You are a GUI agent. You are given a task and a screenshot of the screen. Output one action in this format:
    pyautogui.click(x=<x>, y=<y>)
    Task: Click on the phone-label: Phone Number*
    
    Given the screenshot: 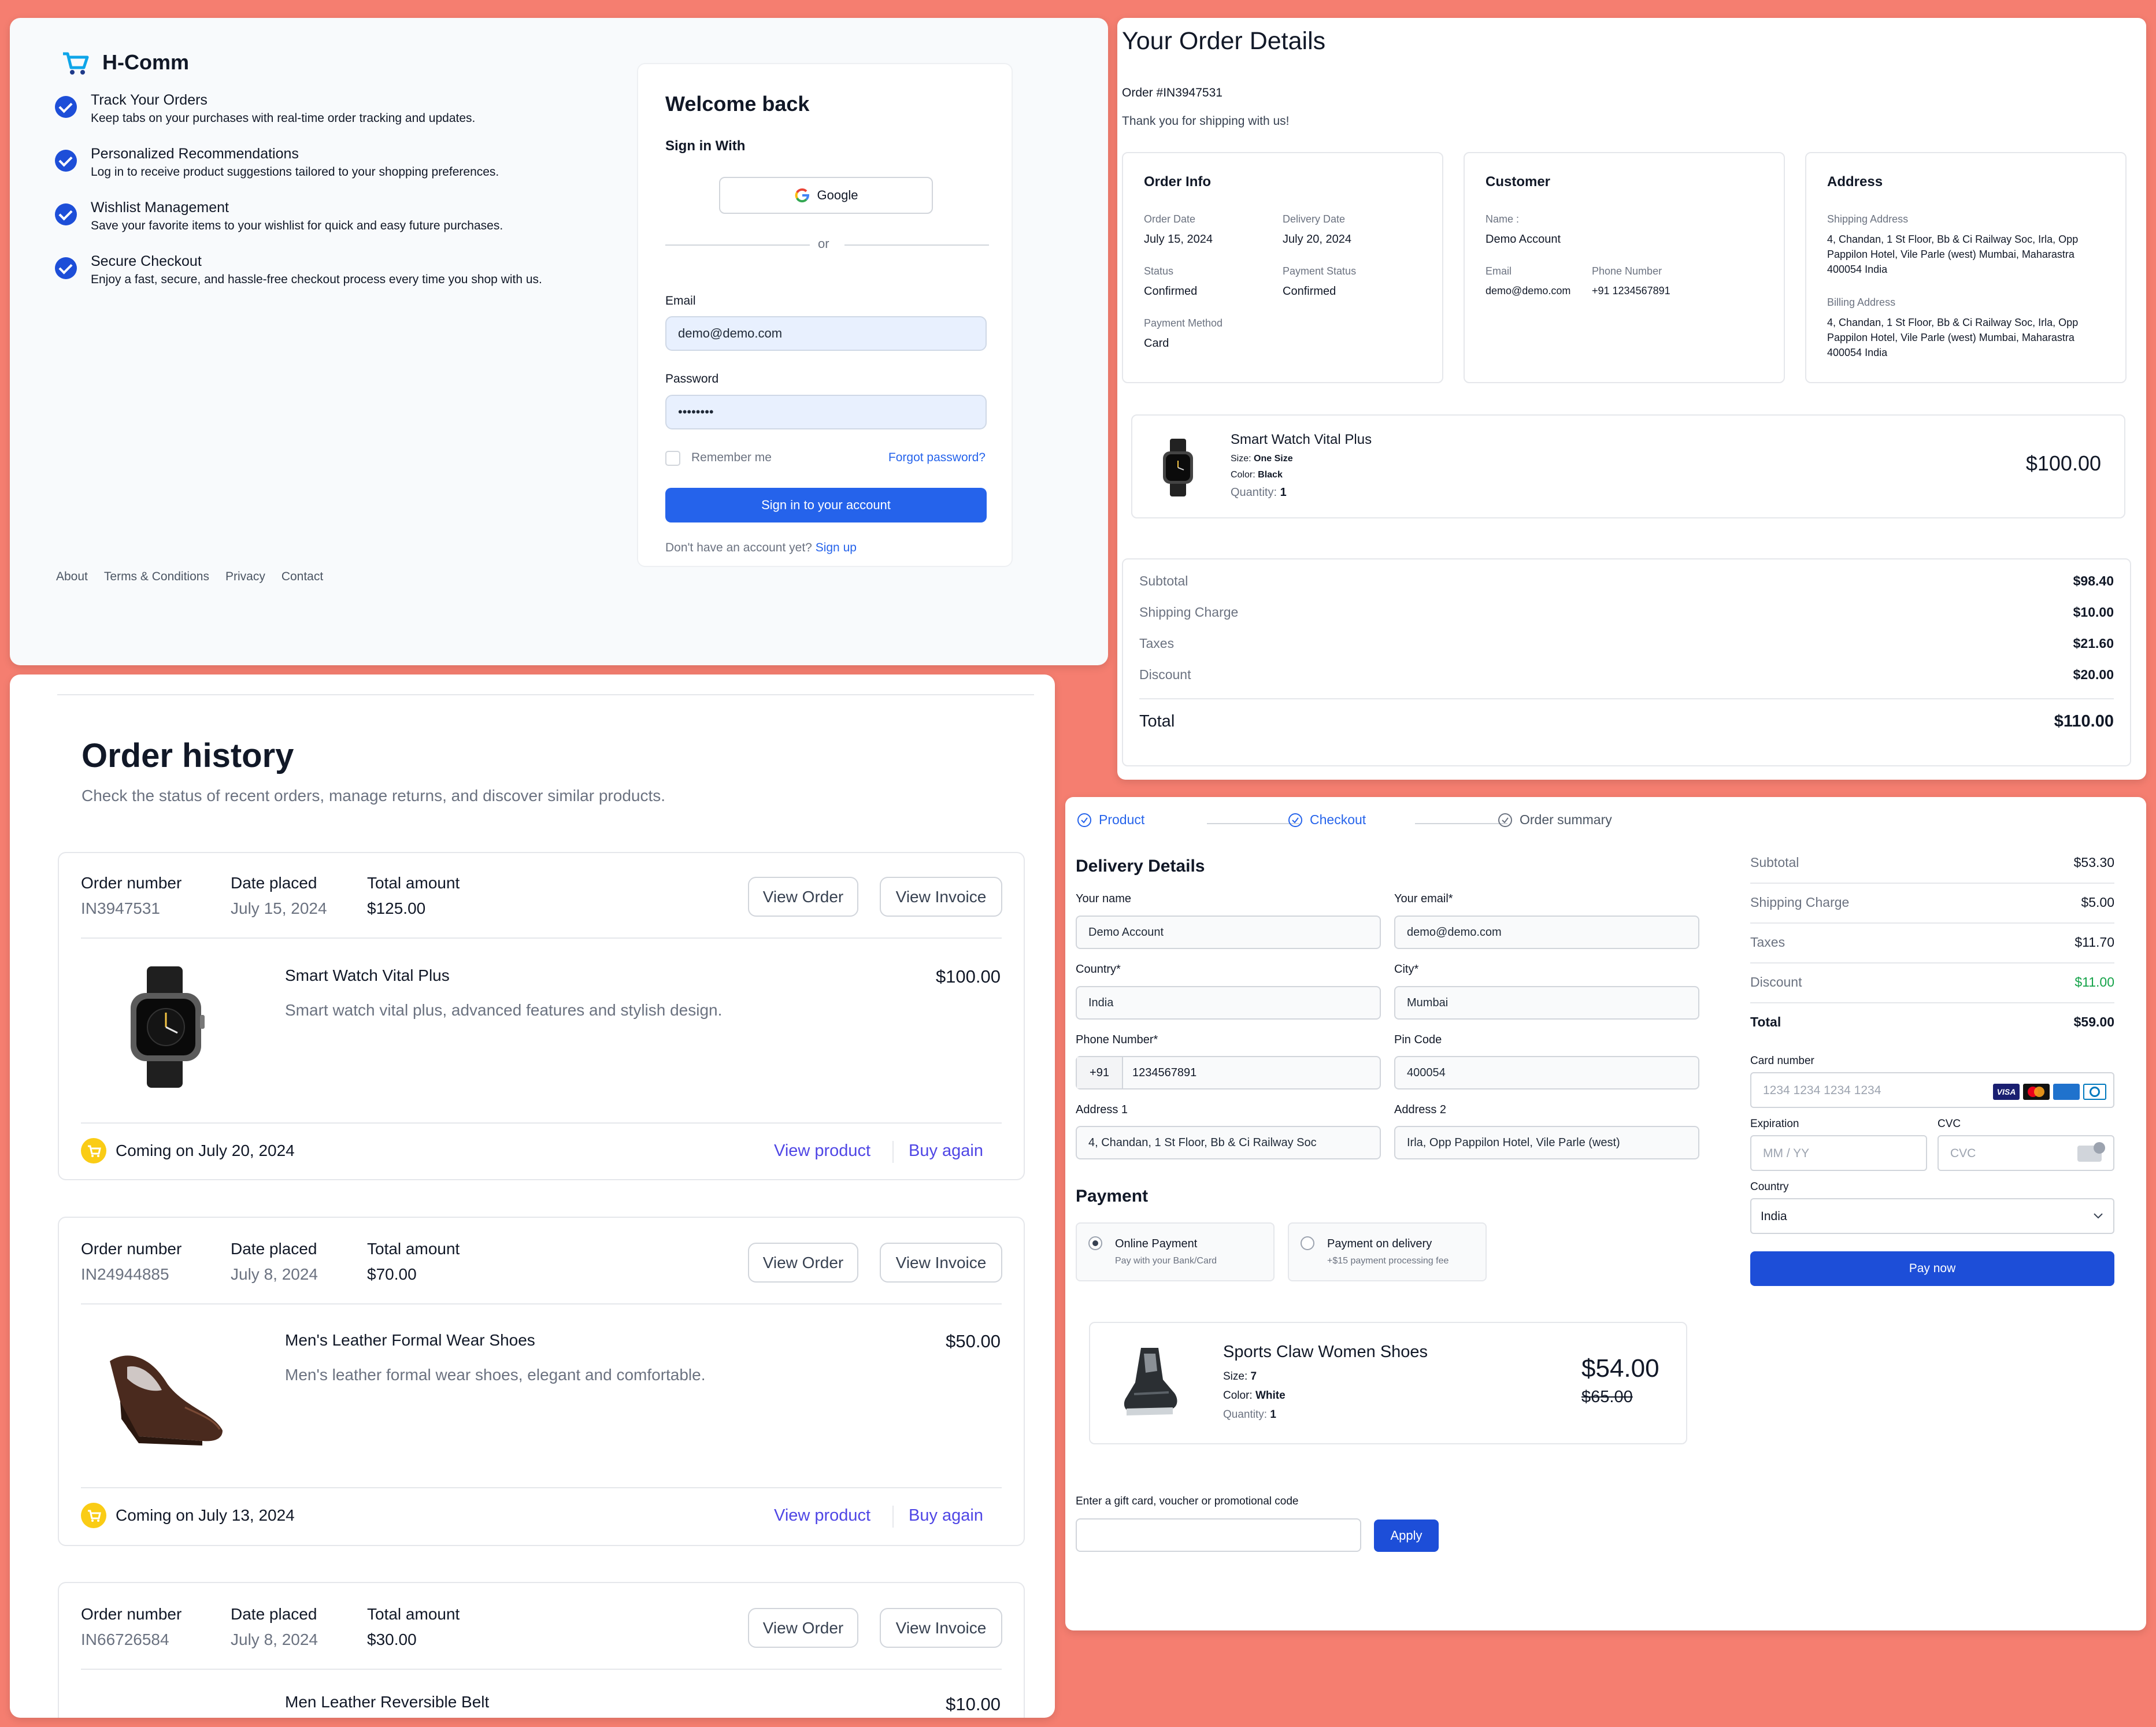 What is the action you would take?
    pyautogui.click(x=1117, y=1039)
    